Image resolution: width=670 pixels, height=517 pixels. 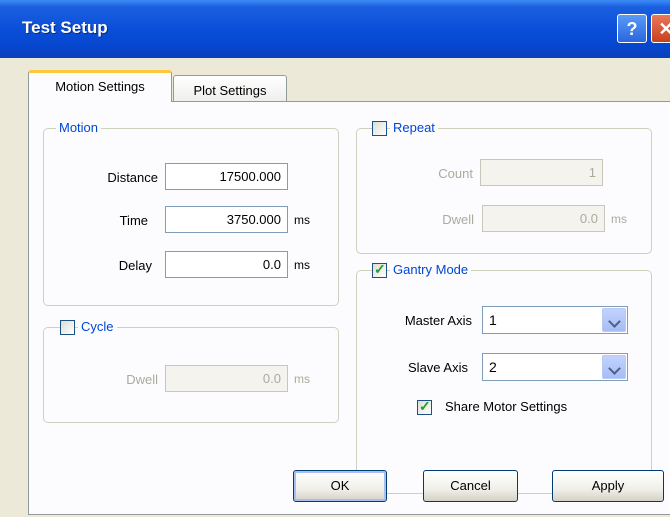 What do you see at coordinates (555, 367) in the screenshot?
I see `slave-axis-select: 2` at bounding box center [555, 367].